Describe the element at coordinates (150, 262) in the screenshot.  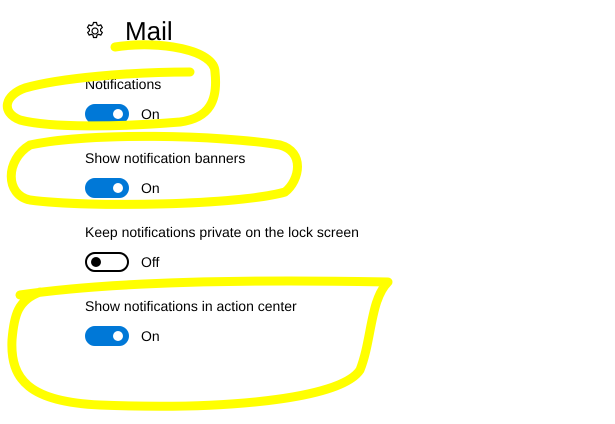
I see `toggle-state: Off` at that location.